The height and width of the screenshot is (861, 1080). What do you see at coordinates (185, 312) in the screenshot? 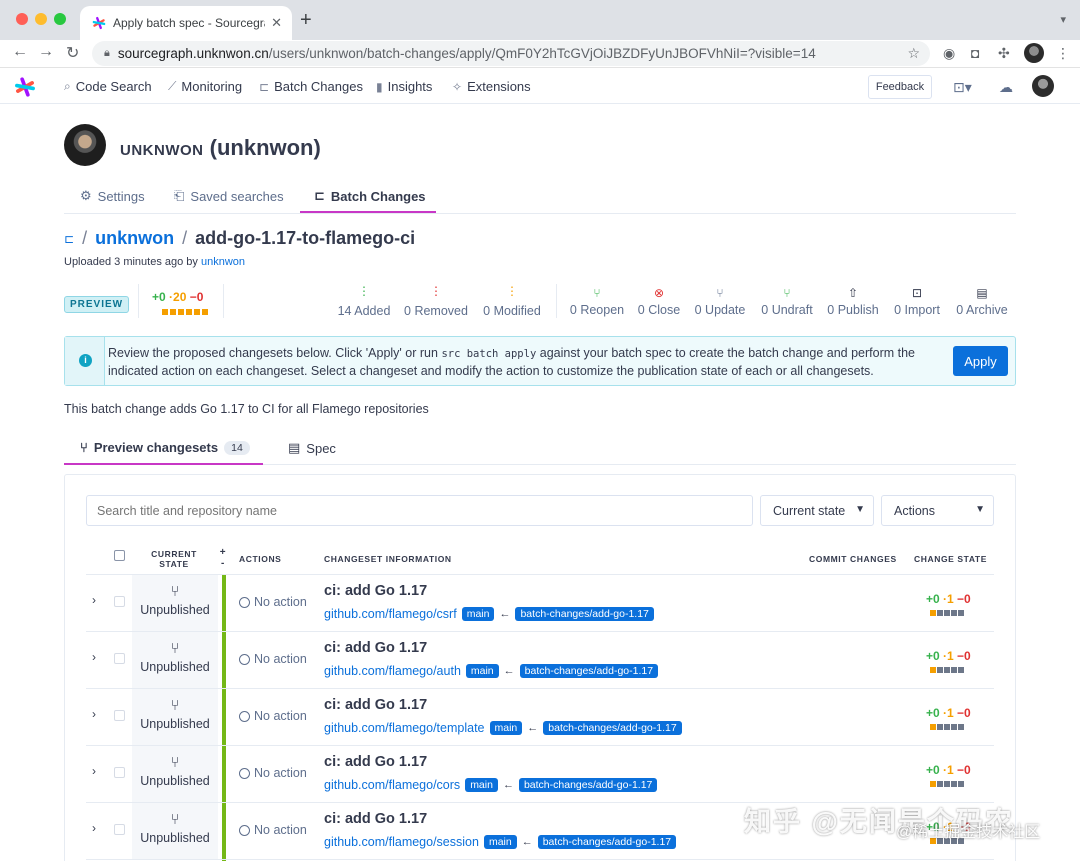
I see `diff-bar` at bounding box center [185, 312].